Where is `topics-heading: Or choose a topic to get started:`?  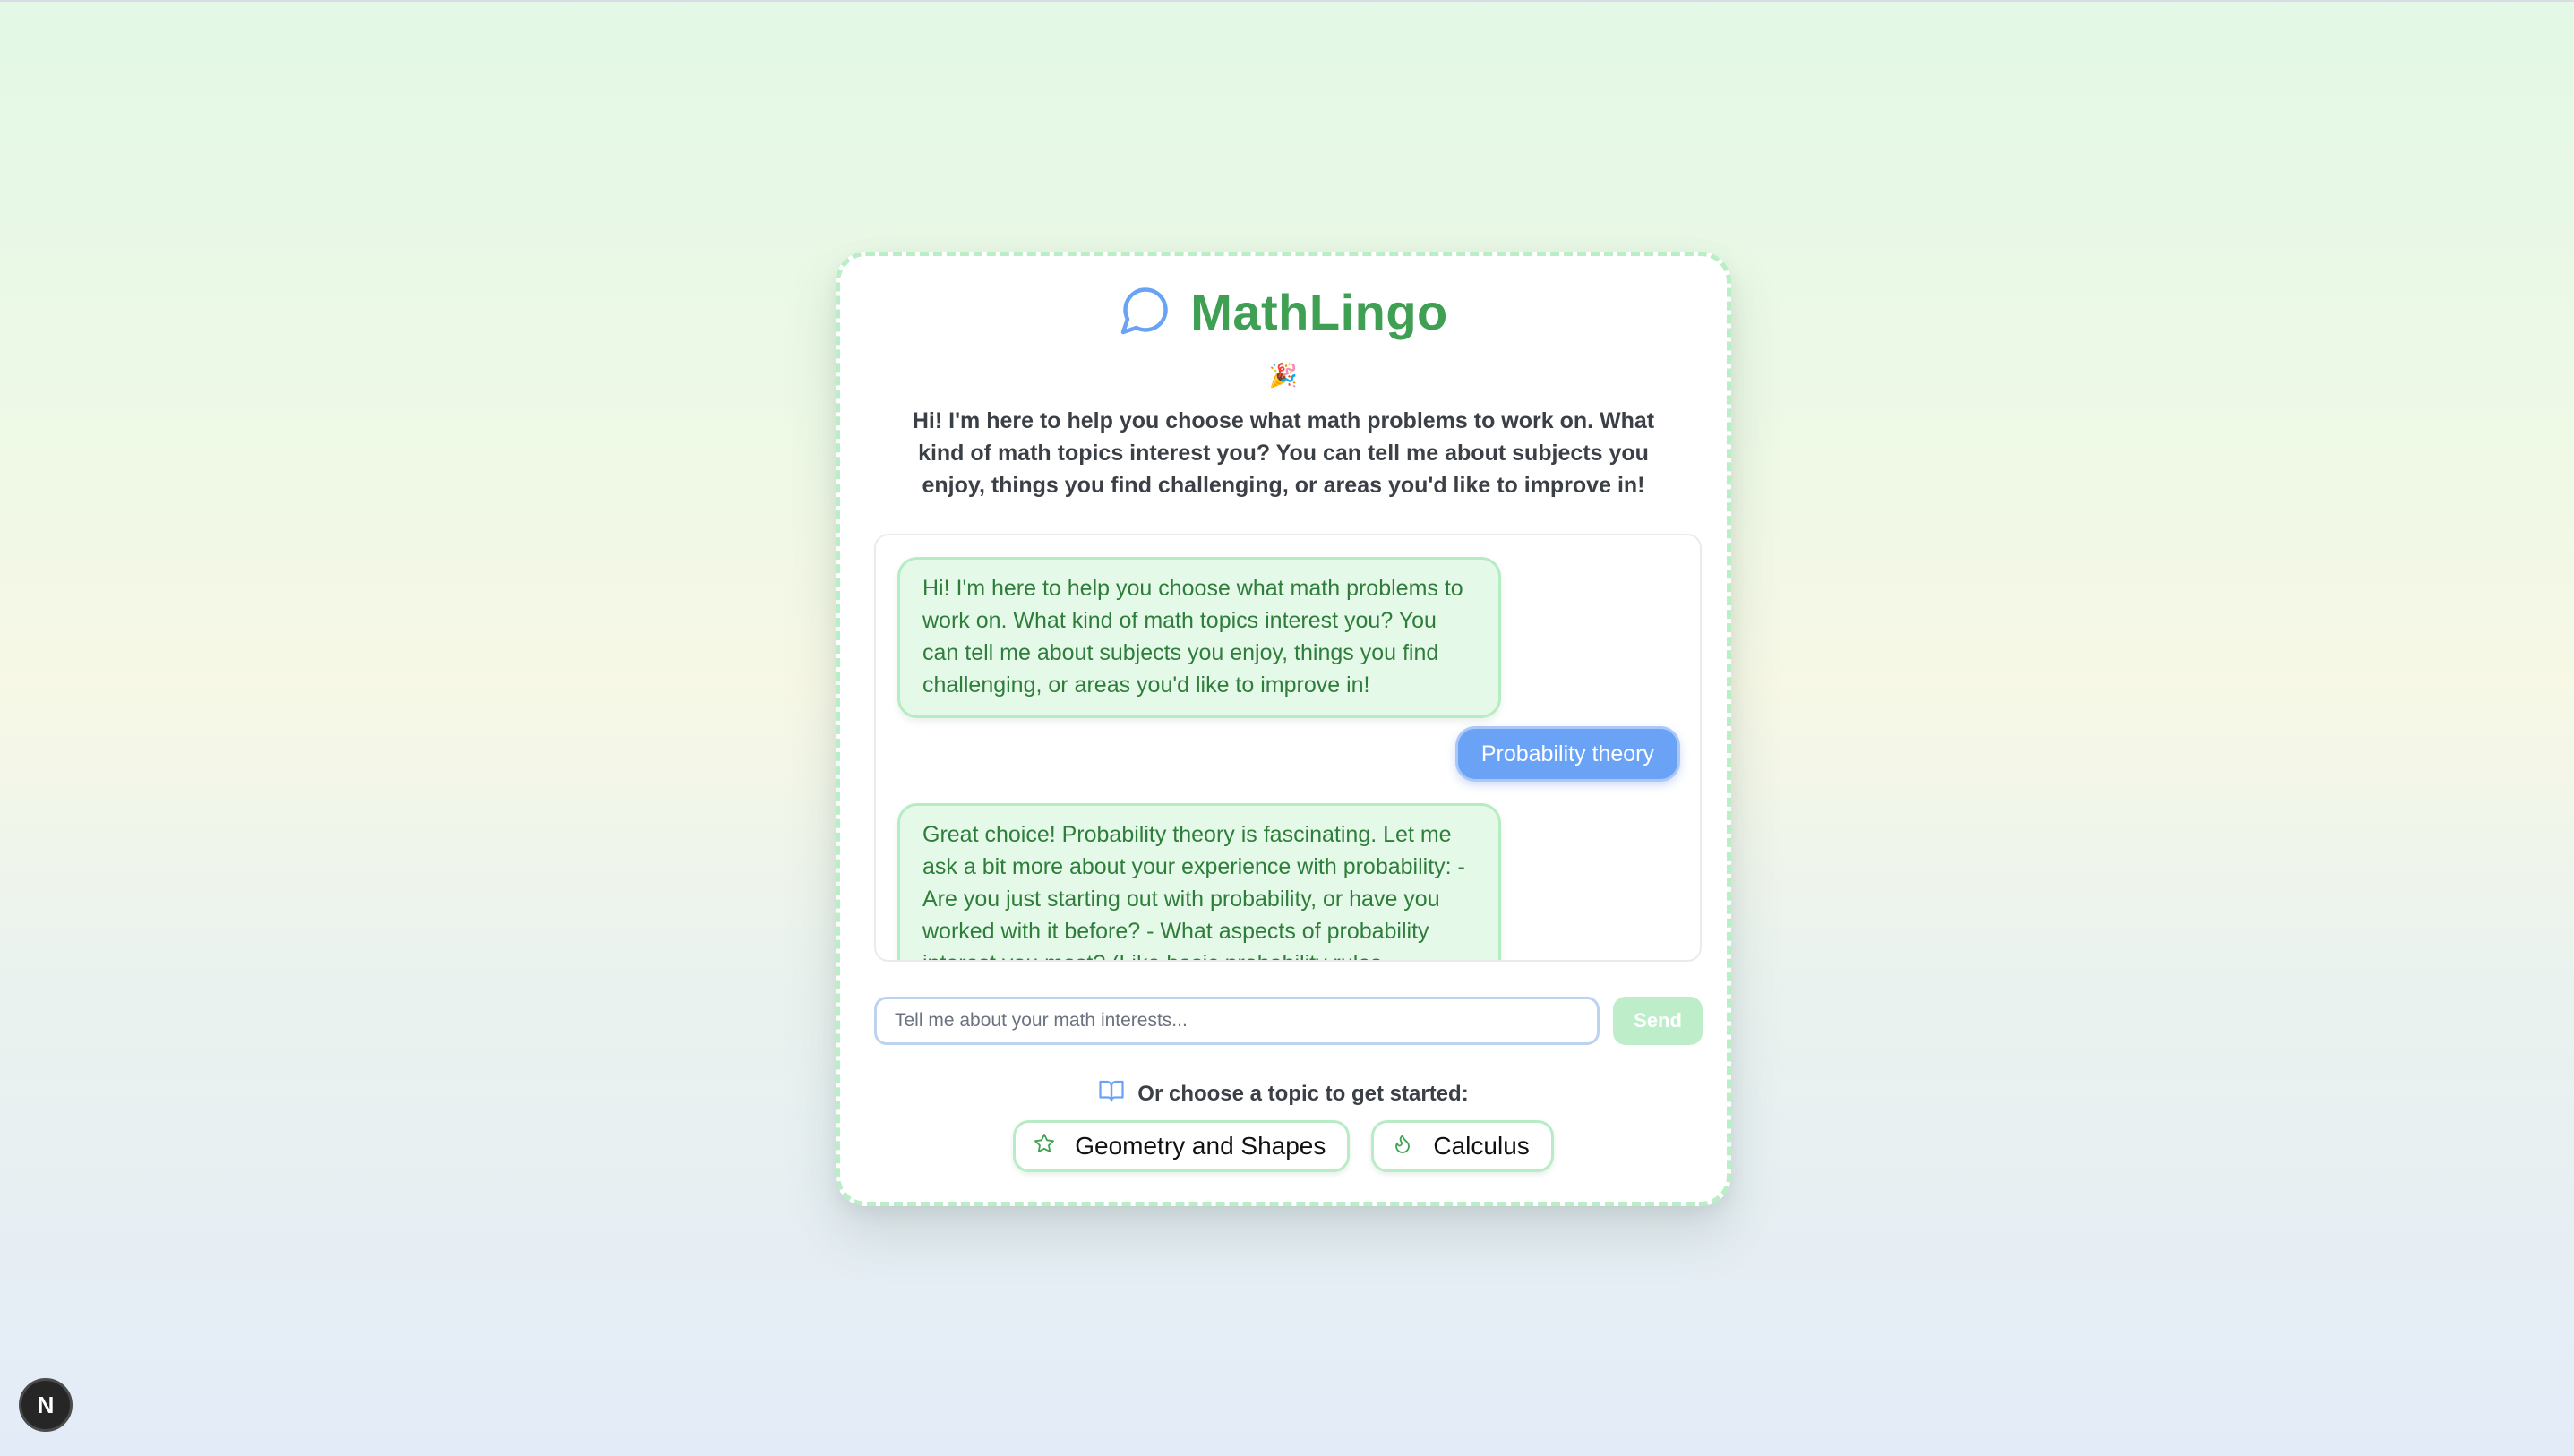 topics-heading: Or choose a topic to get started: is located at coordinates (1283, 1093).